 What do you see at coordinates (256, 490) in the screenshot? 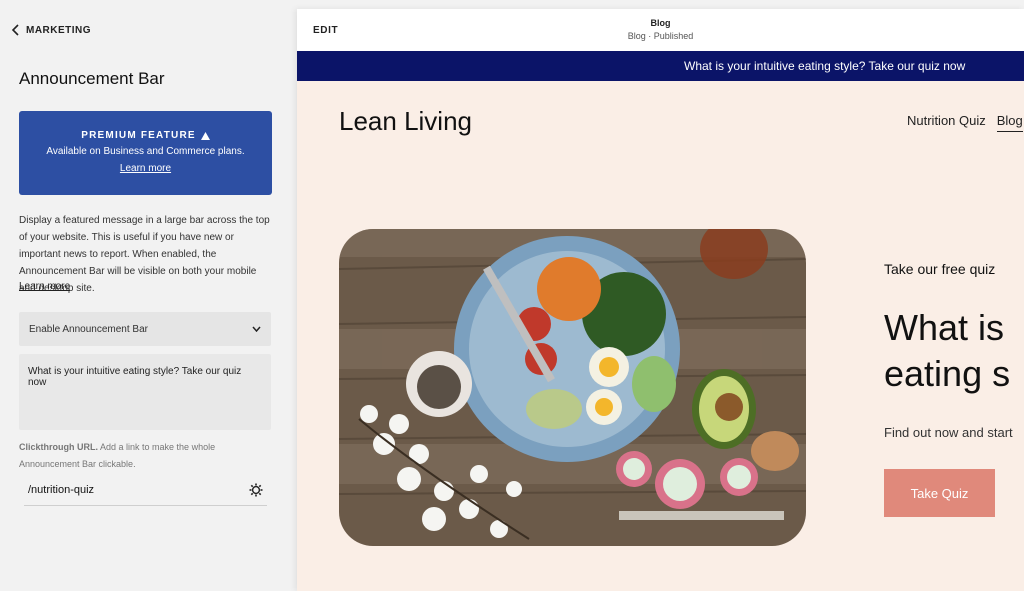
I see `gear-icon` at bounding box center [256, 490].